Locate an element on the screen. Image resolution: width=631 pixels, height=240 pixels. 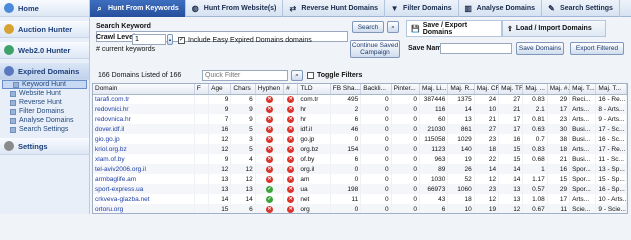
domain-cell: xlam.of.by is located at coordinates (144, 159).